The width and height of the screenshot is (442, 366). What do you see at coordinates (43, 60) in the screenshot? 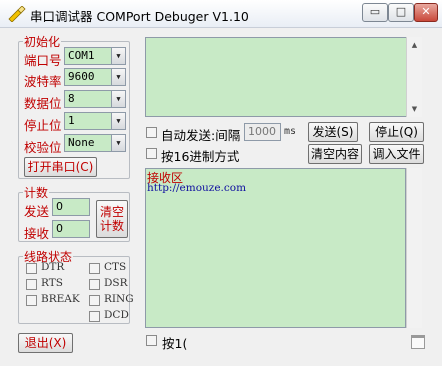
I see `port-label: 端口号` at bounding box center [43, 60].